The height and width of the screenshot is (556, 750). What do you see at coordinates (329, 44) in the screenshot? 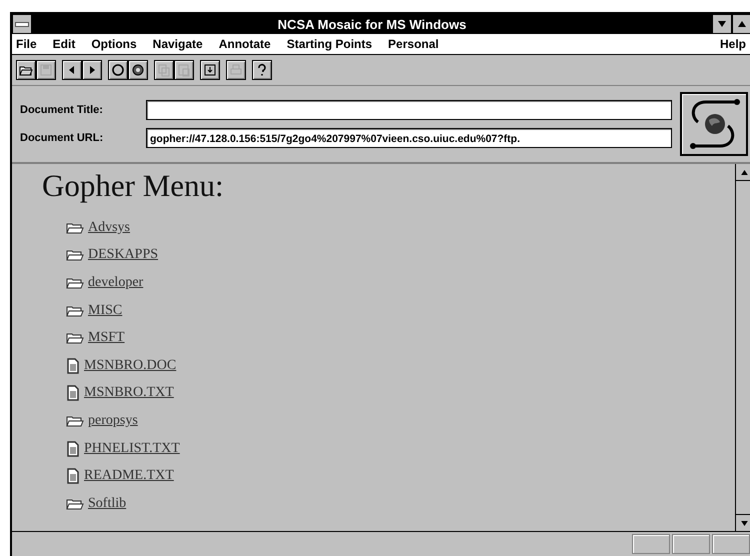
I see `menu-item: Starting Points` at bounding box center [329, 44].